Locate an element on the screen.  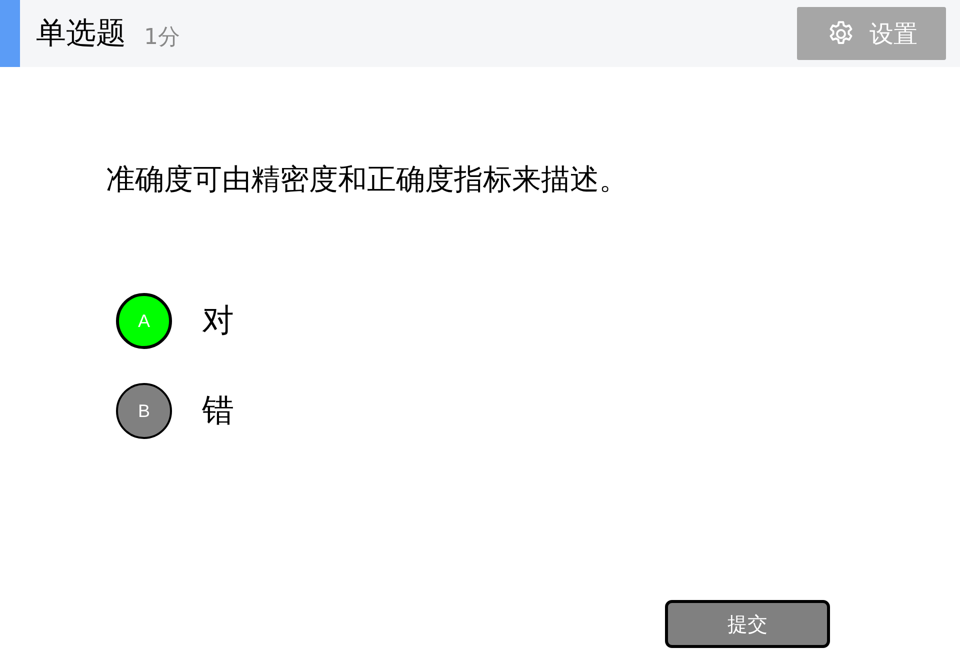
option-button: B is located at coordinates (144, 411).